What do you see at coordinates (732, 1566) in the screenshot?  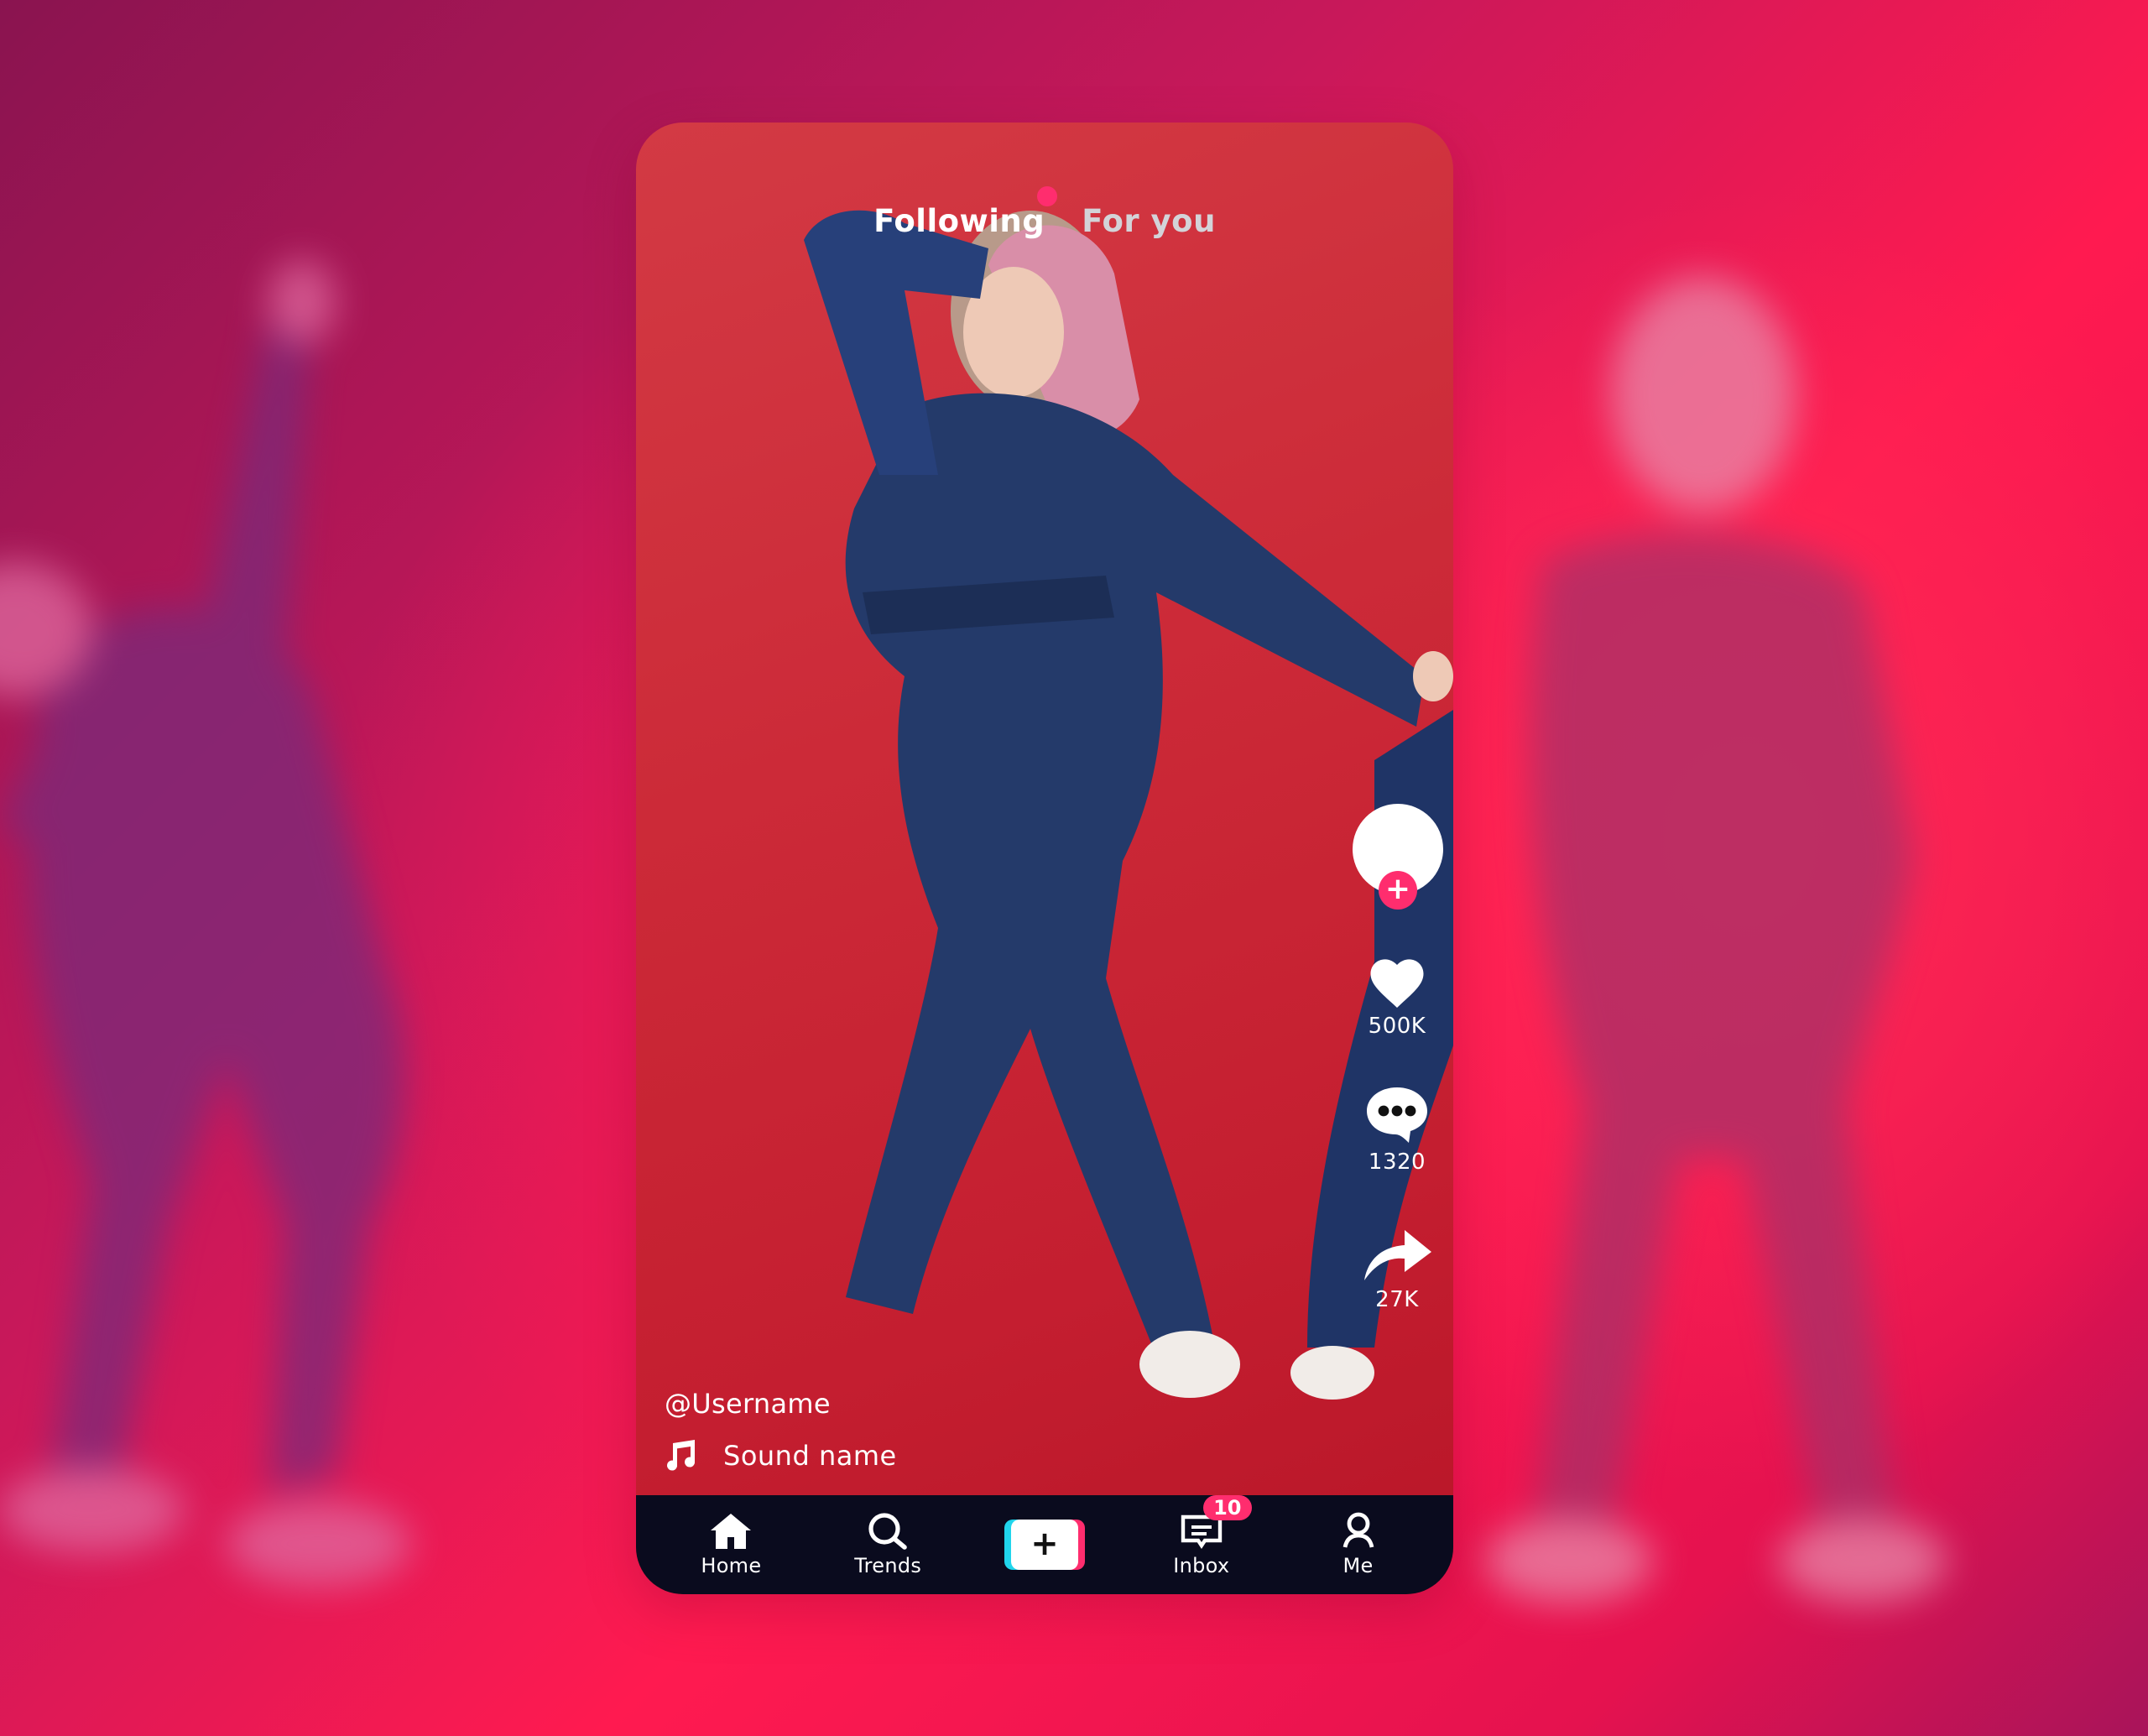 I see `nav-home-label: Home` at bounding box center [732, 1566].